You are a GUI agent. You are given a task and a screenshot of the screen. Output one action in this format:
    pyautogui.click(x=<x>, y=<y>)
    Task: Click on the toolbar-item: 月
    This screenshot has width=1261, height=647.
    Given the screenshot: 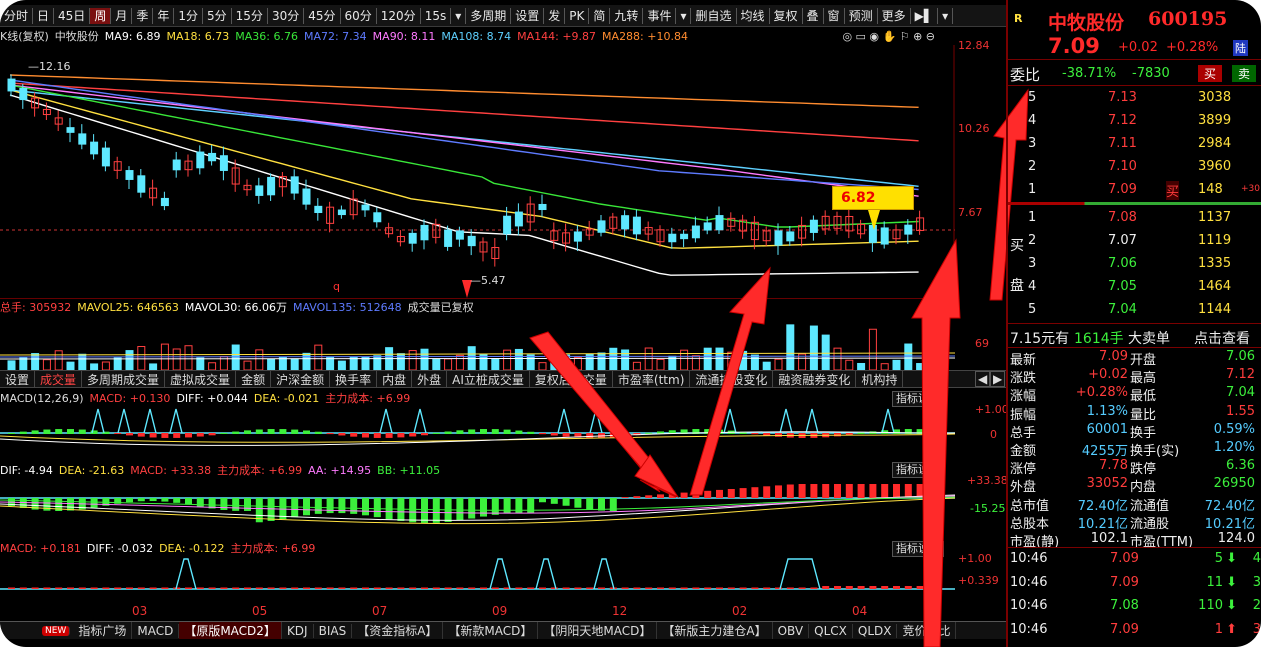 What is the action you would take?
    pyautogui.click(x=122, y=15)
    